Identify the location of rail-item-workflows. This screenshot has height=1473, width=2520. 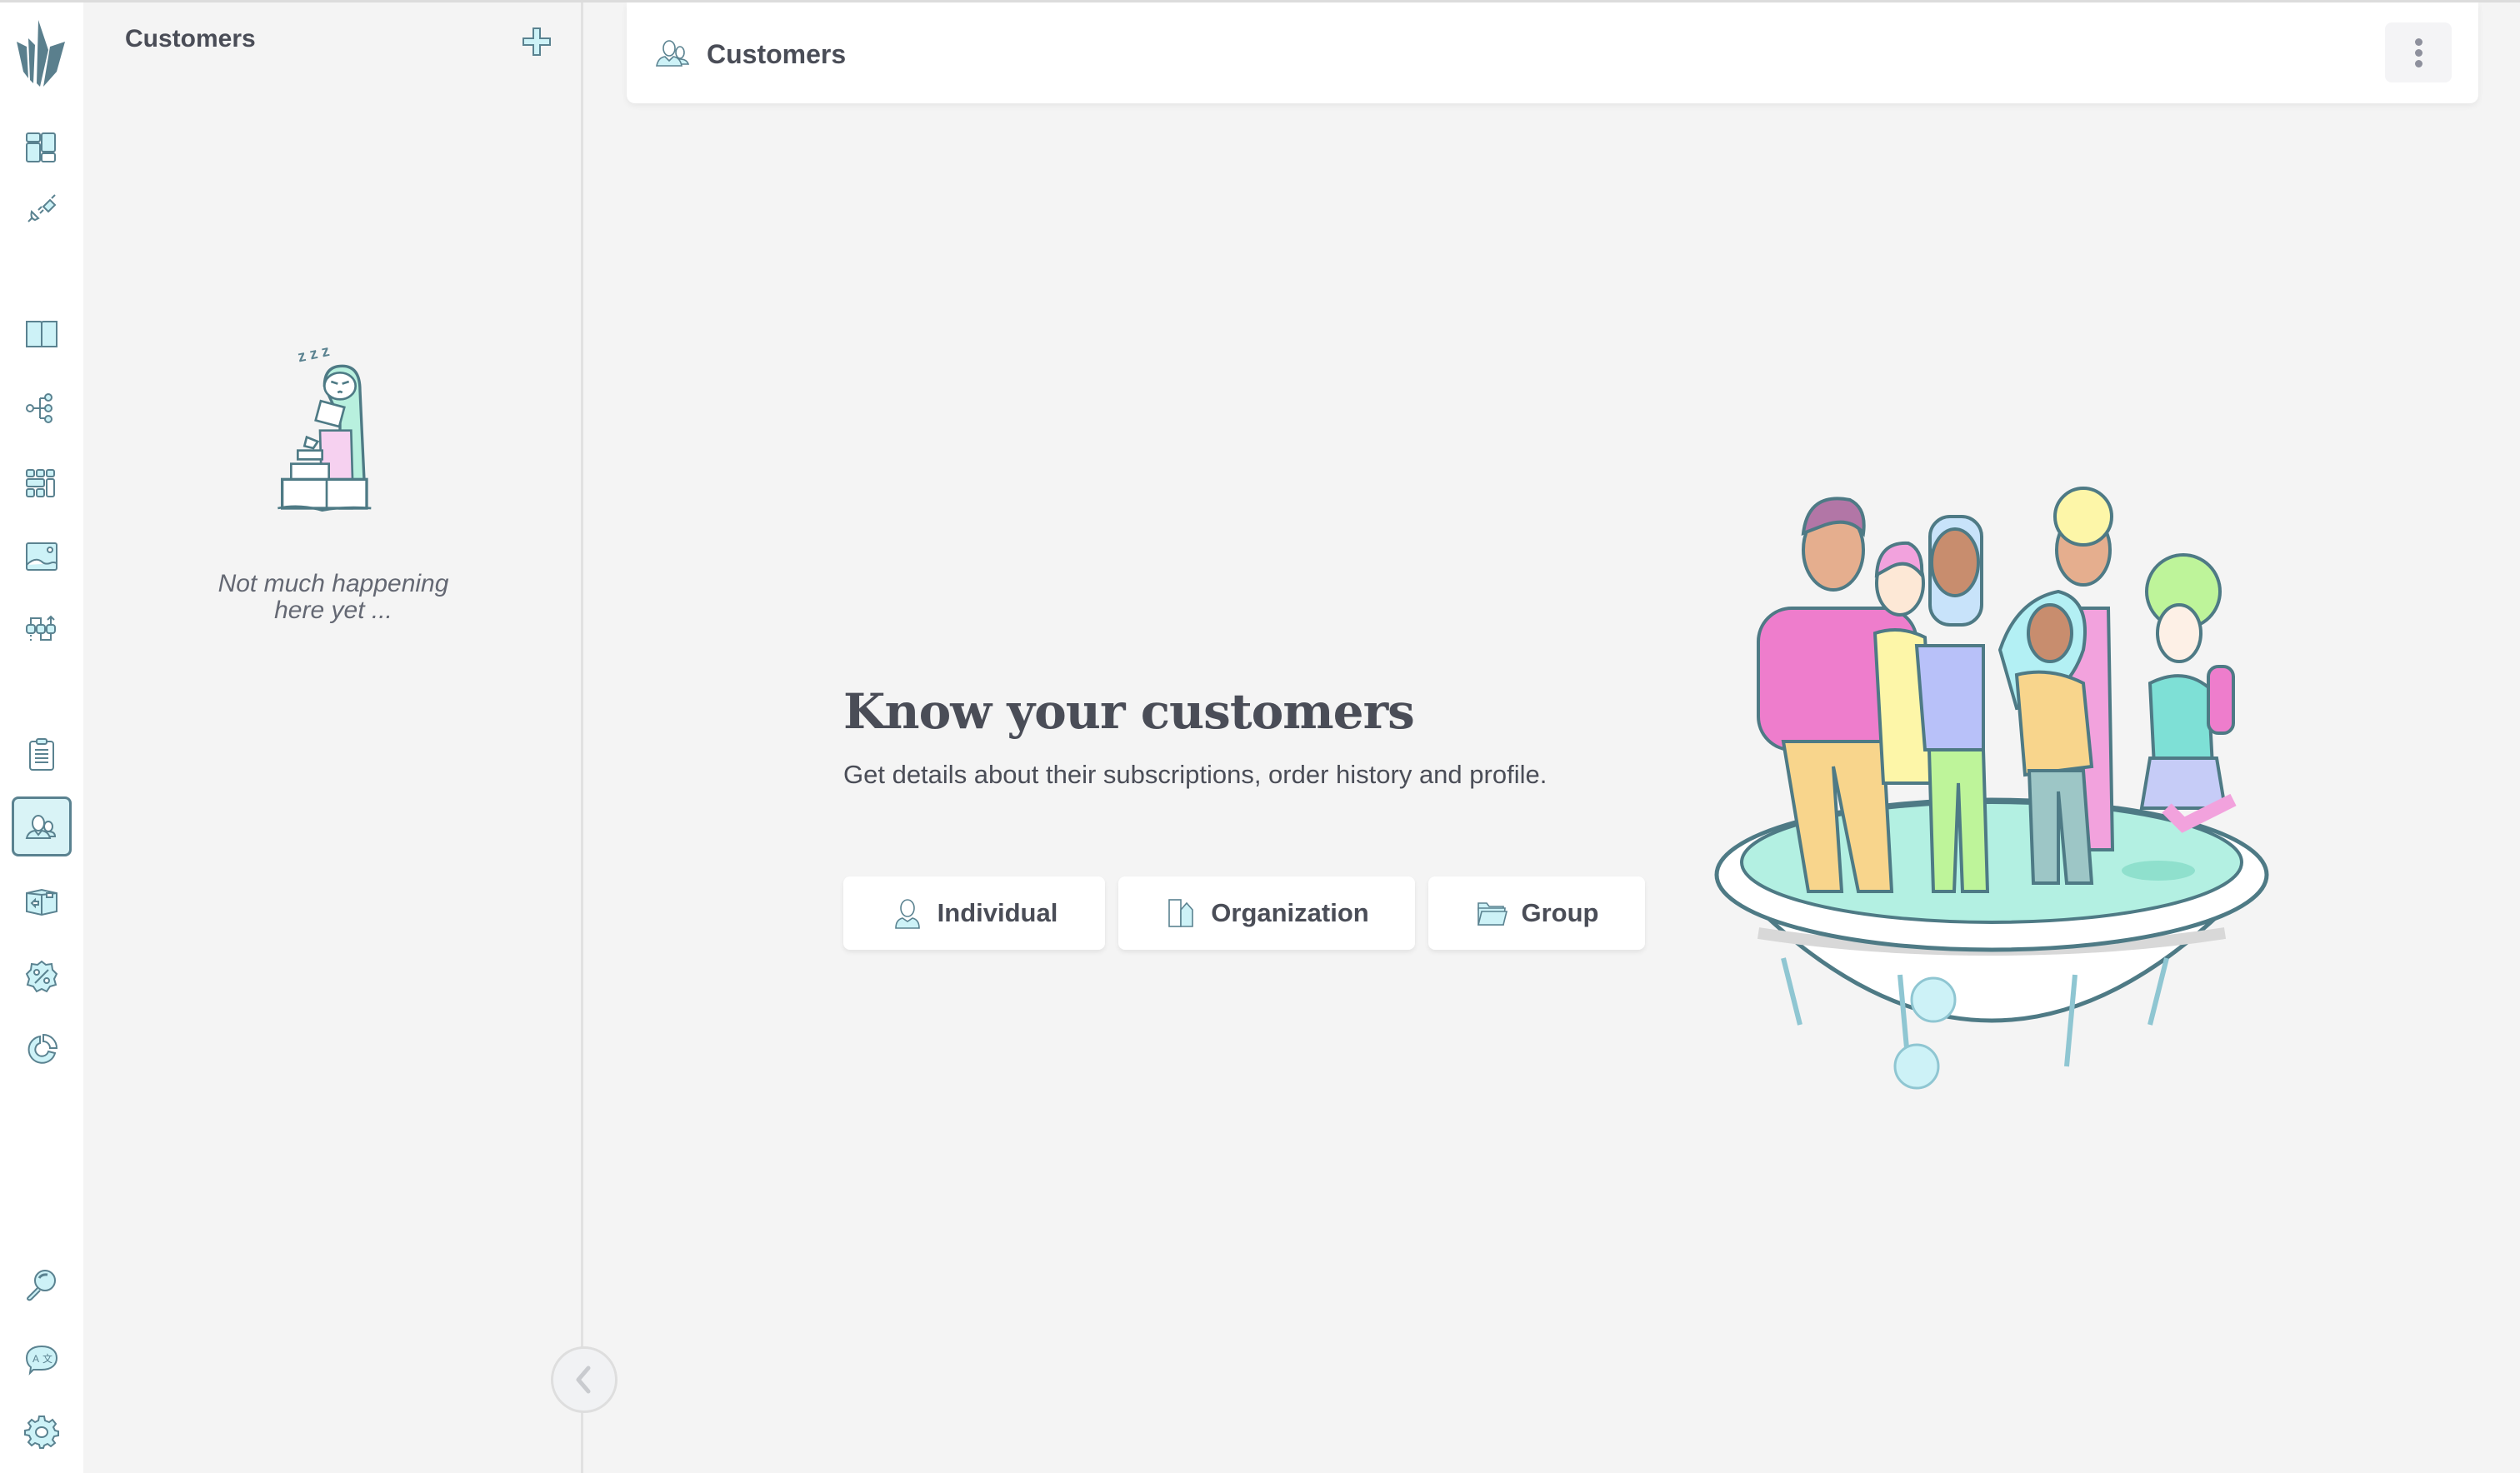
(42, 408).